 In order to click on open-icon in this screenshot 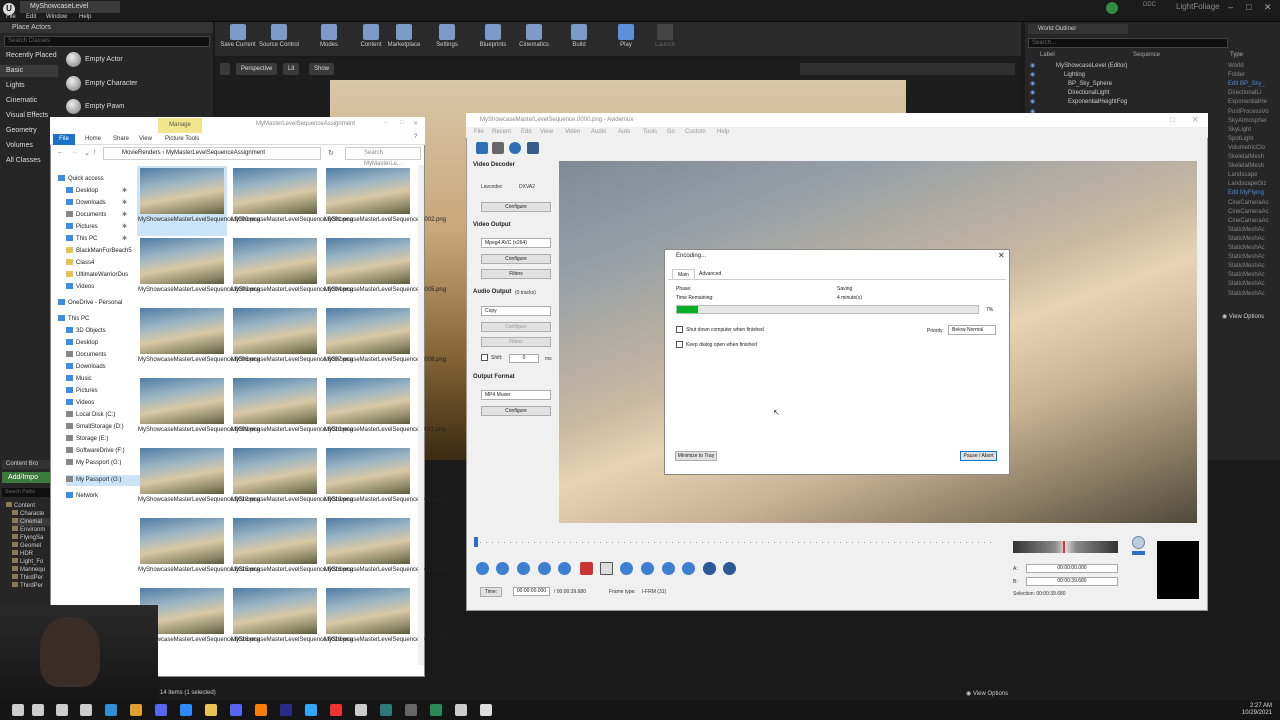, I will do `click(482, 148)`.